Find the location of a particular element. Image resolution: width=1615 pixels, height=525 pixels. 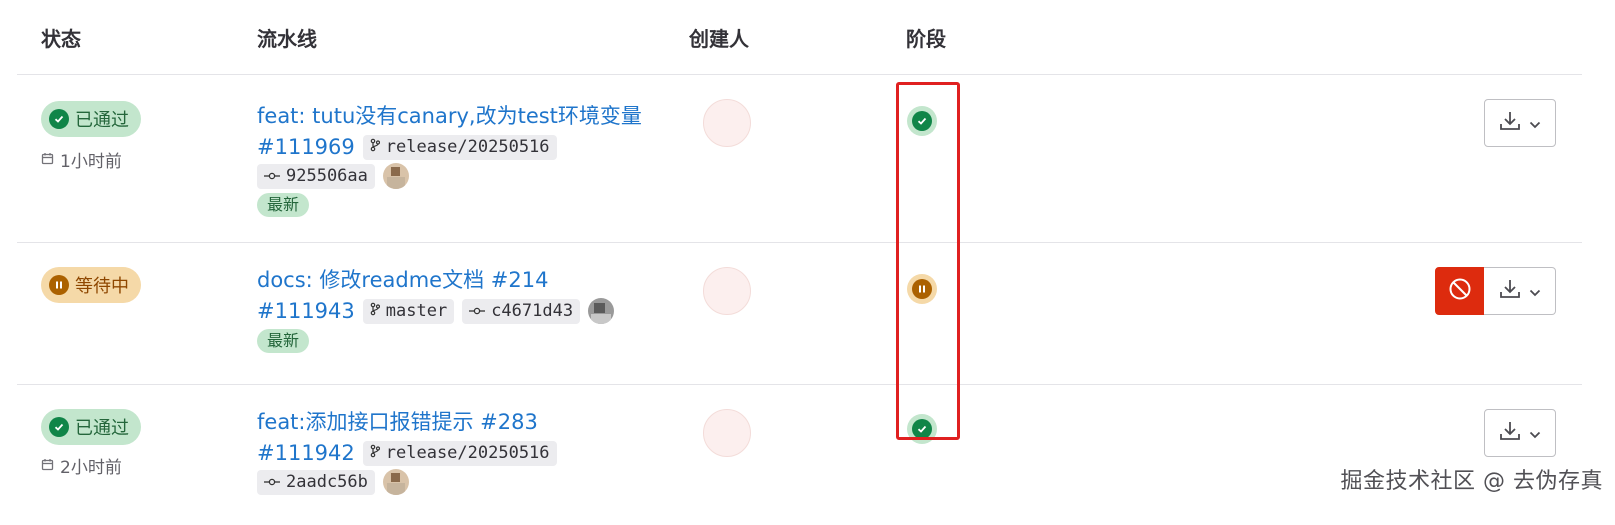

branch-label: master is located at coordinates (416, 311).